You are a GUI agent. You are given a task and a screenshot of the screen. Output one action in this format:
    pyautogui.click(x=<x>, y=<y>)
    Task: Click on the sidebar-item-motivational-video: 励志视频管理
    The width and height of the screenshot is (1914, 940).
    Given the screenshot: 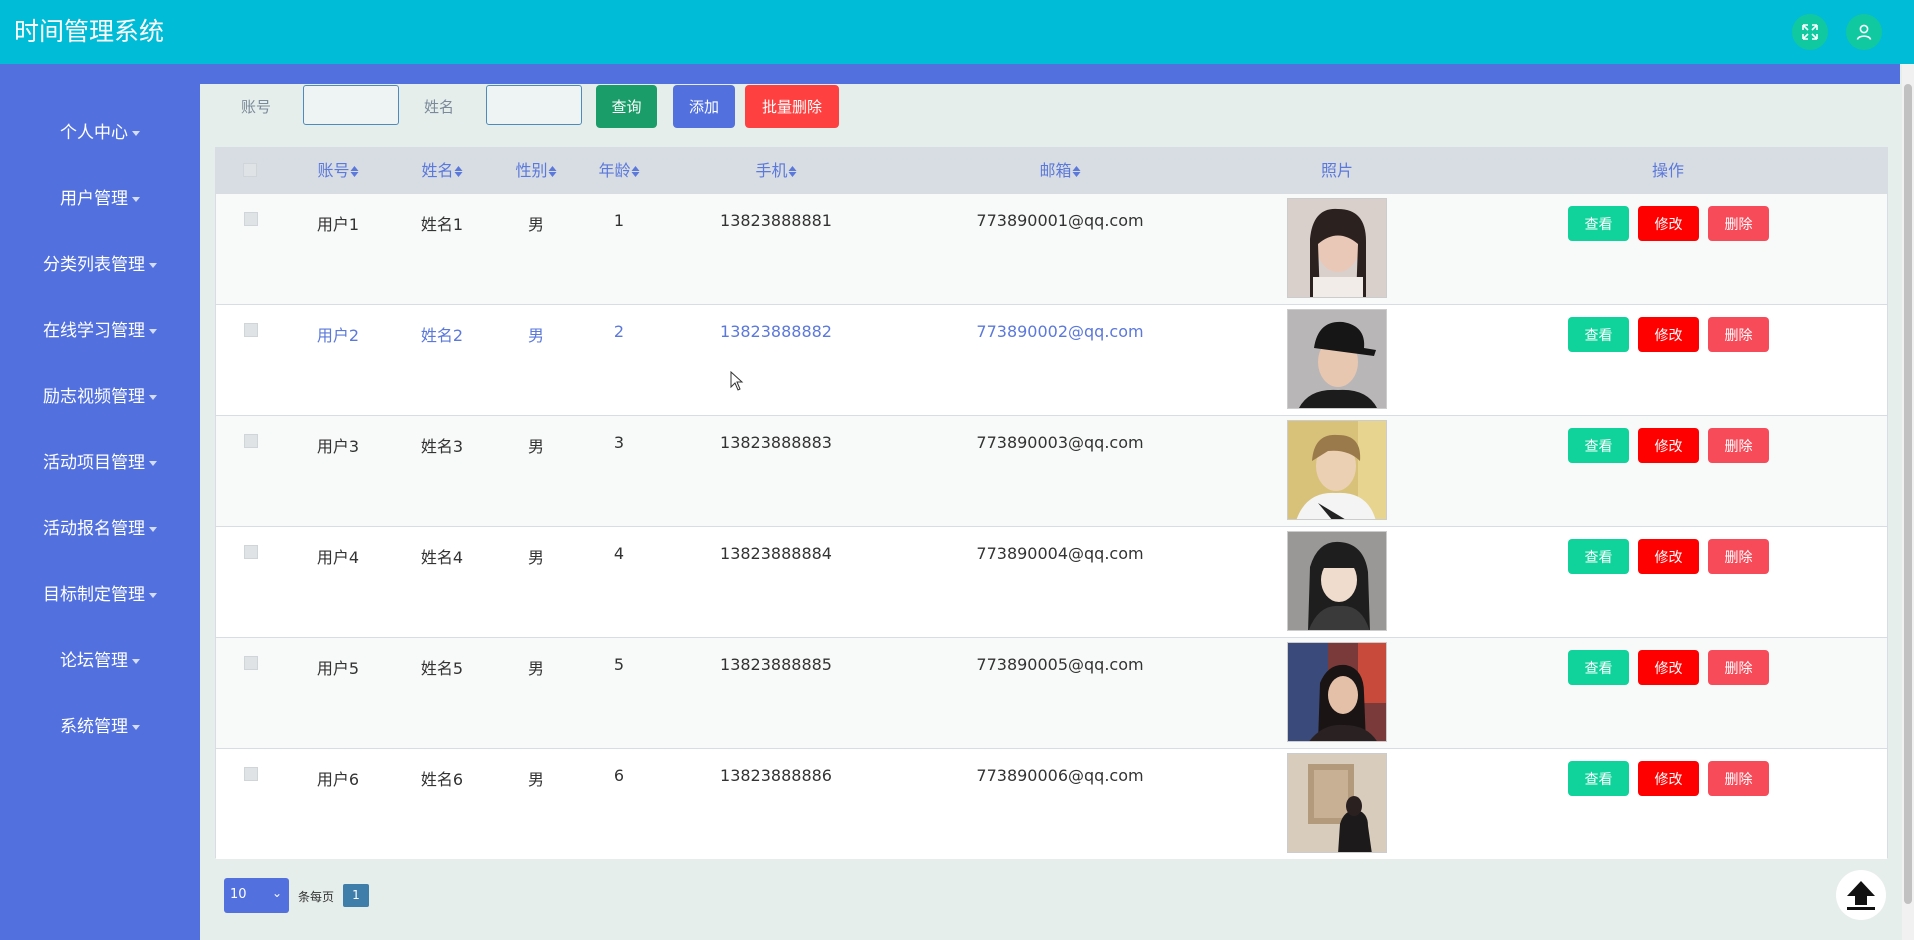 What is the action you would take?
    pyautogui.click(x=100, y=397)
    